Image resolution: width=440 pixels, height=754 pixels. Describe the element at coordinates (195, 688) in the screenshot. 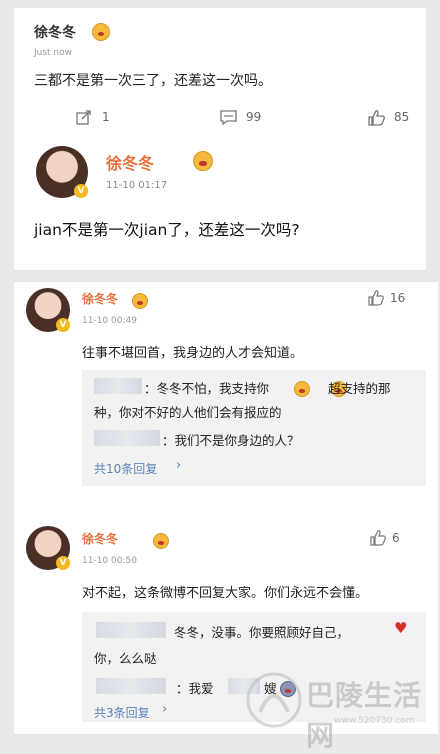

I see `reply-text: ：我爱` at that location.